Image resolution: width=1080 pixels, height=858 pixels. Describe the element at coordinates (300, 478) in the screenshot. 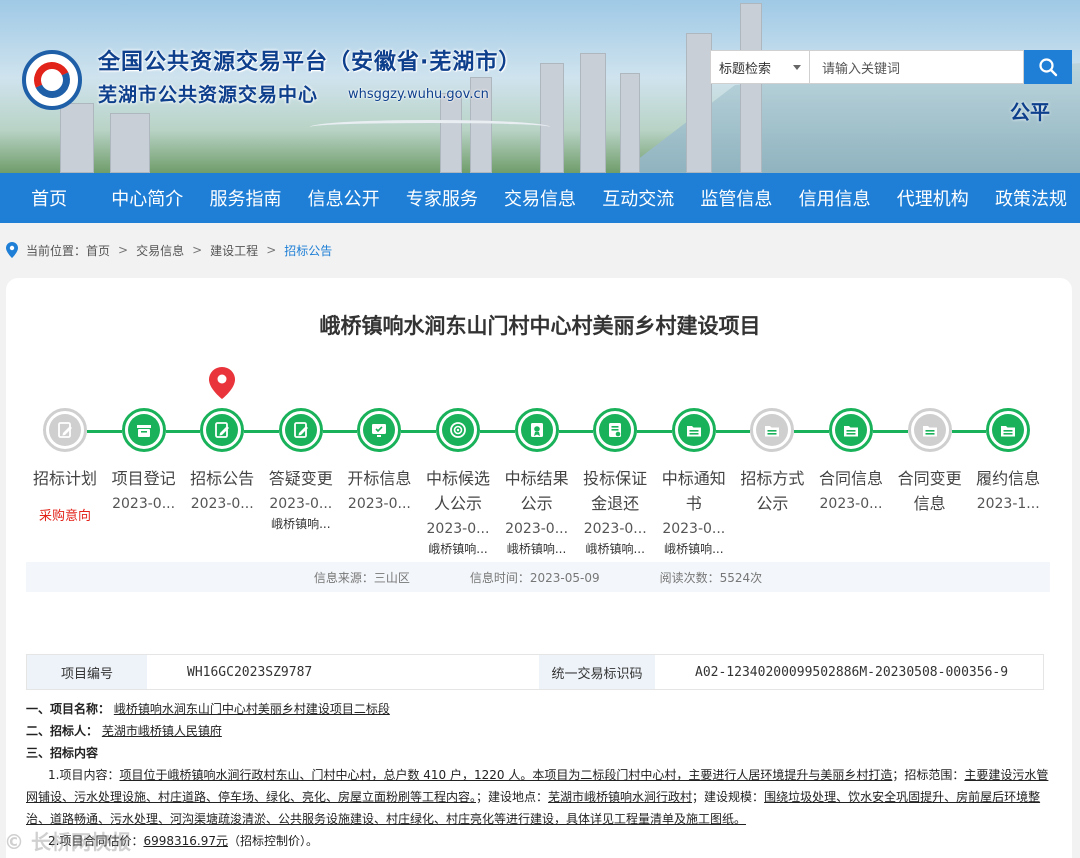

I see `step-label: 答疑变更` at that location.